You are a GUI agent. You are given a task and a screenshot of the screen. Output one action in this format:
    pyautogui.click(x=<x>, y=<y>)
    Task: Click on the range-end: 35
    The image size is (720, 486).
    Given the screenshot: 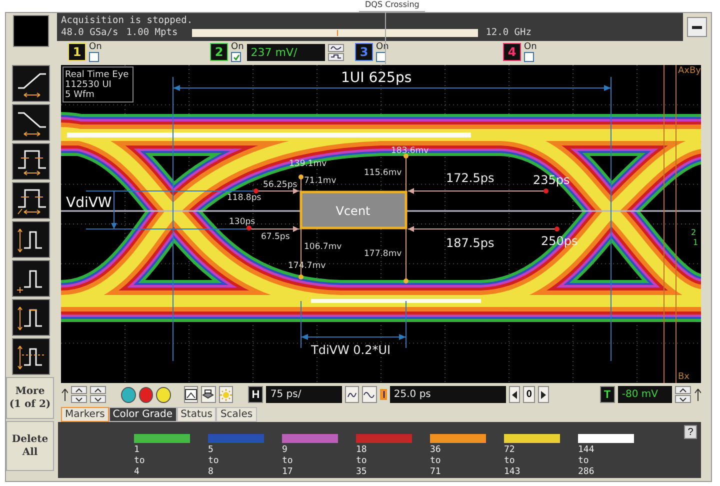 What is the action you would take?
    pyautogui.click(x=362, y=472)
    